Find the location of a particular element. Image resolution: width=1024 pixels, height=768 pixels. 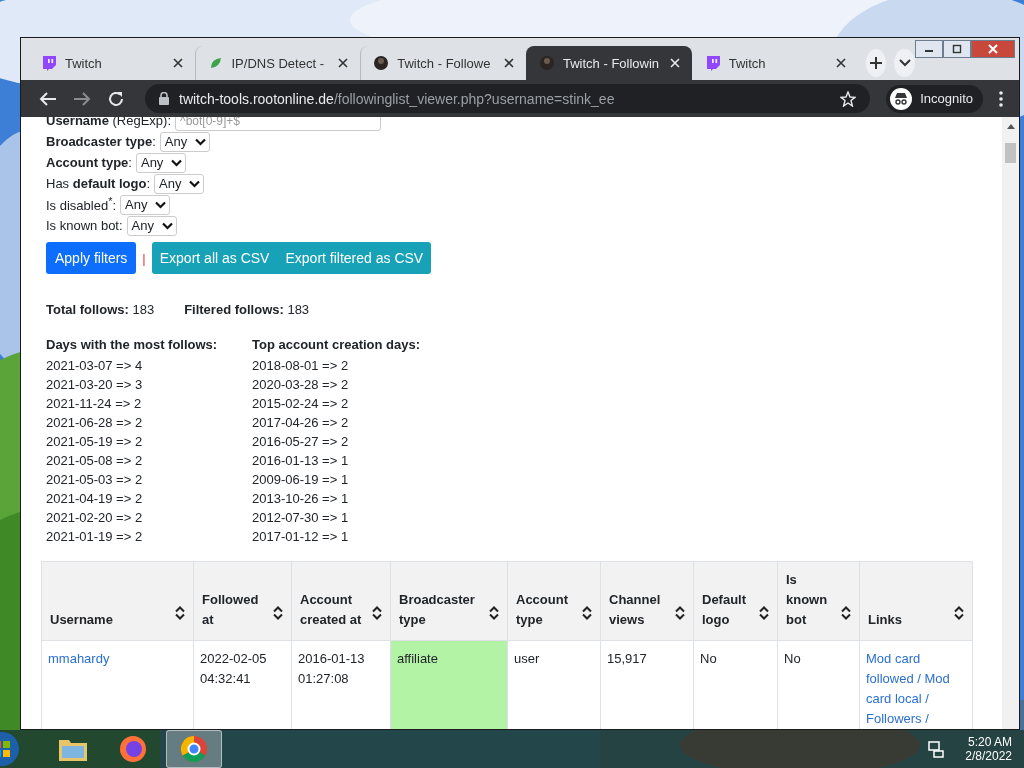

apply-filters-button: Apply filters is located at coordinates (91, 258).